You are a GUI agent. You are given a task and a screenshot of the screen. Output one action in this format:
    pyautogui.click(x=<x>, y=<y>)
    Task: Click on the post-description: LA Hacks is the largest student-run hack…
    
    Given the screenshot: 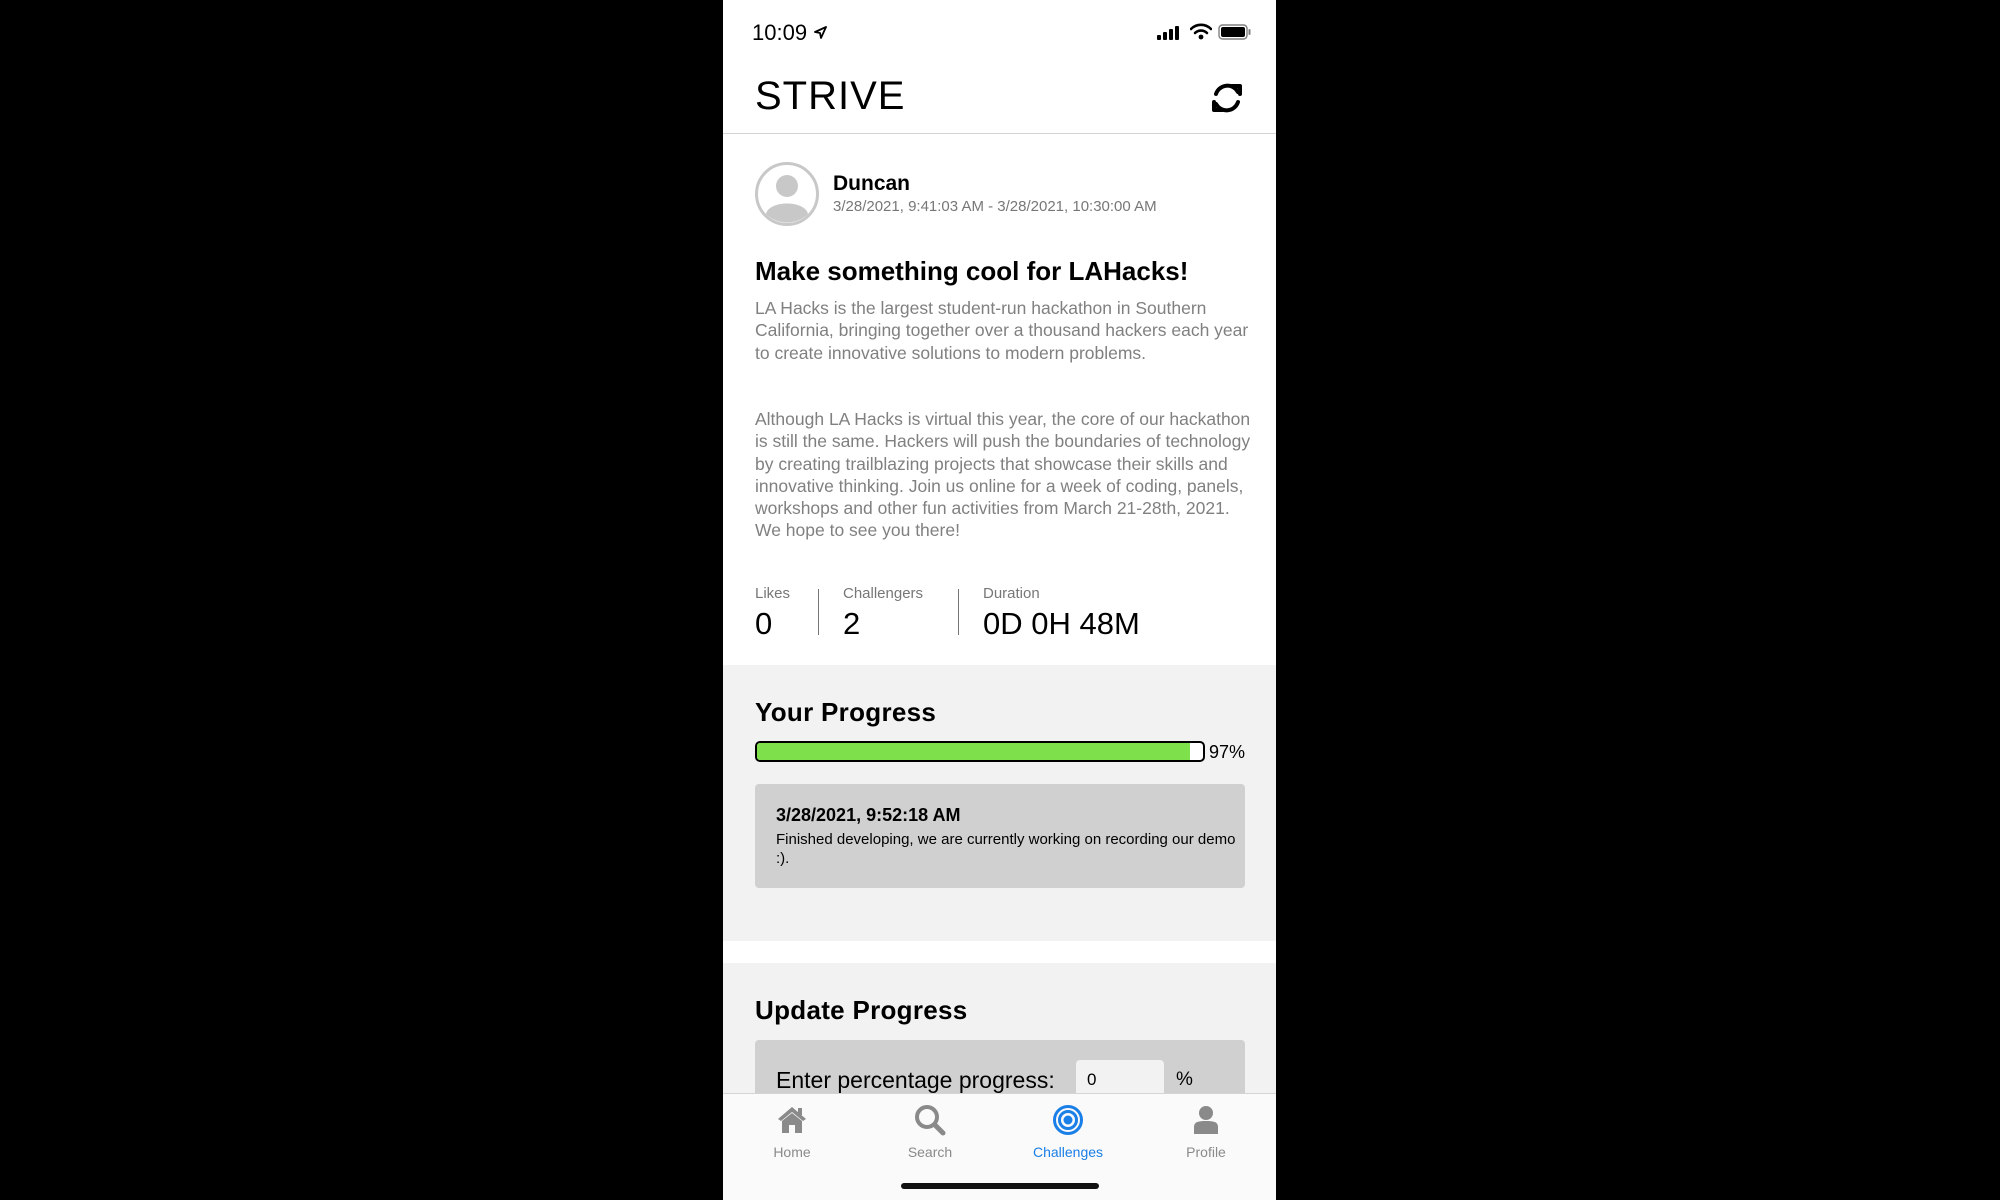 What is the action you would take?
    pyautogui.click(x=1002, y=330)
    